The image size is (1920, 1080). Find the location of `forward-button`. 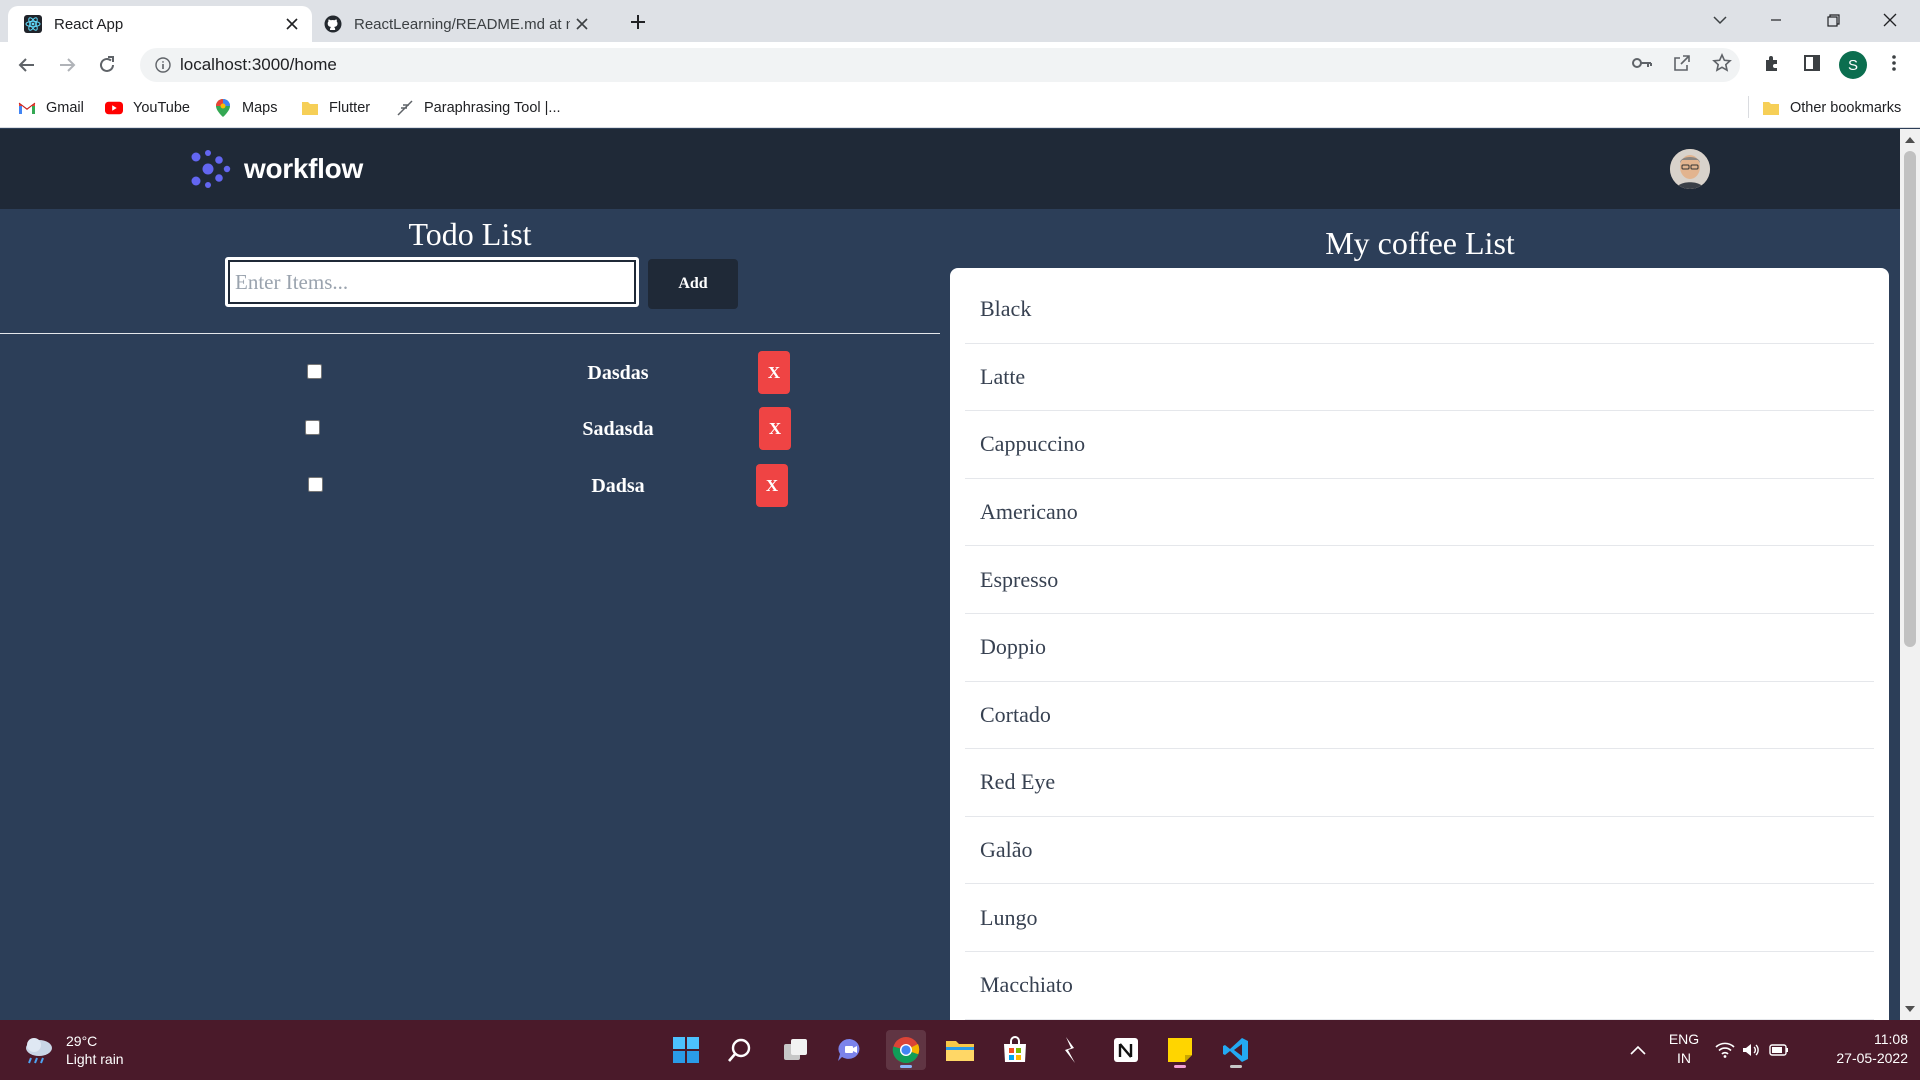

forward-button is located at coordinates (67, 65).